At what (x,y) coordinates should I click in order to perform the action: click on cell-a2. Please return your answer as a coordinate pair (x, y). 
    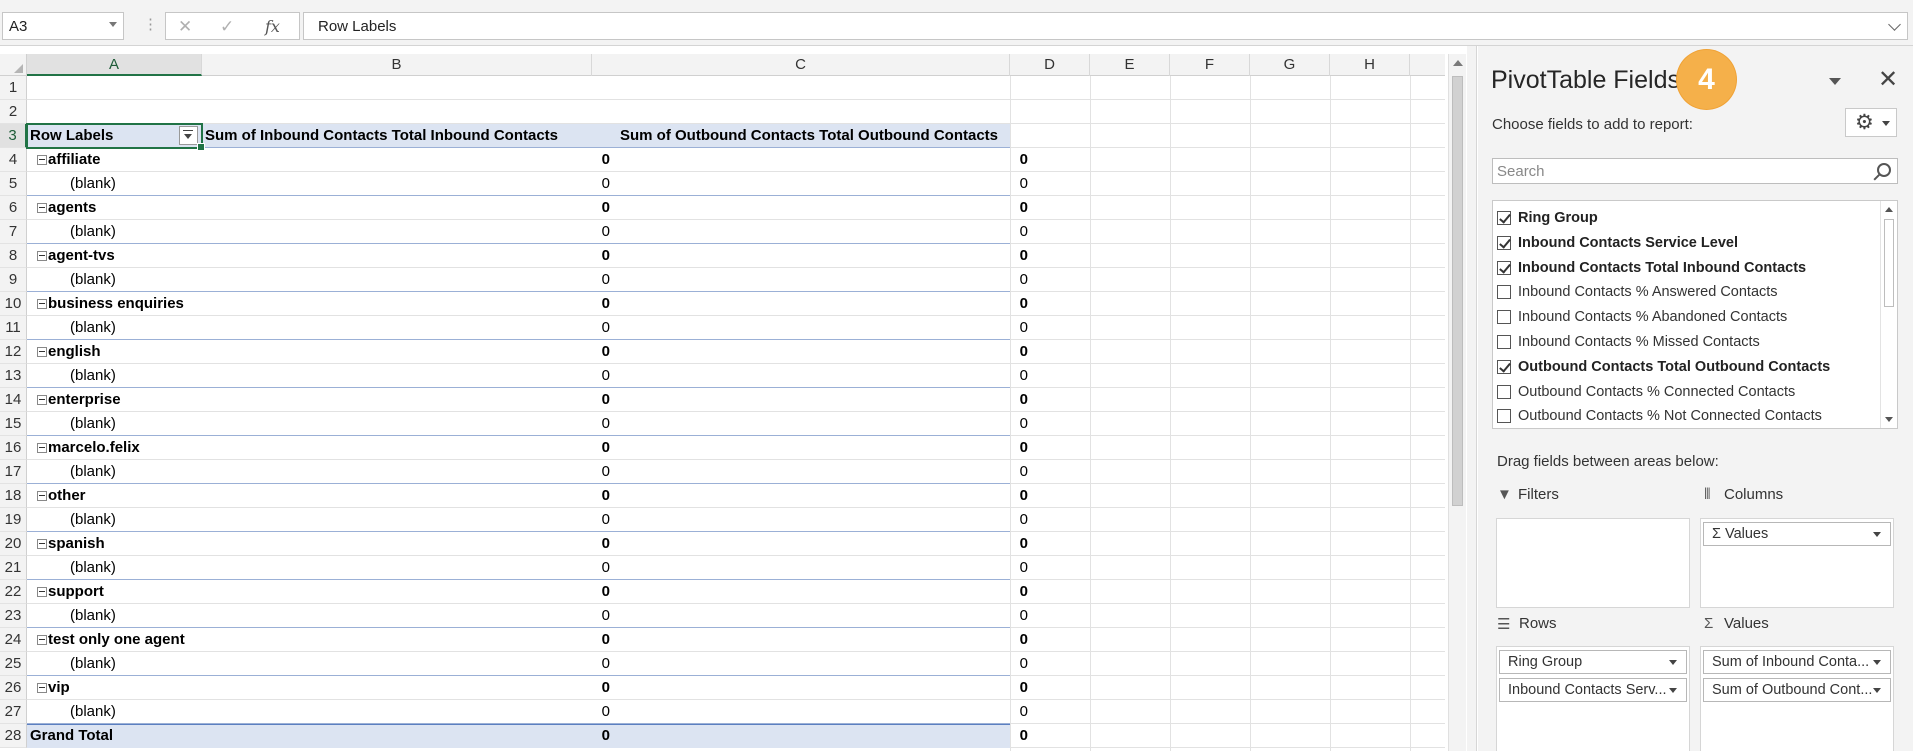
    Looking at the image, I should click on (116, 112).